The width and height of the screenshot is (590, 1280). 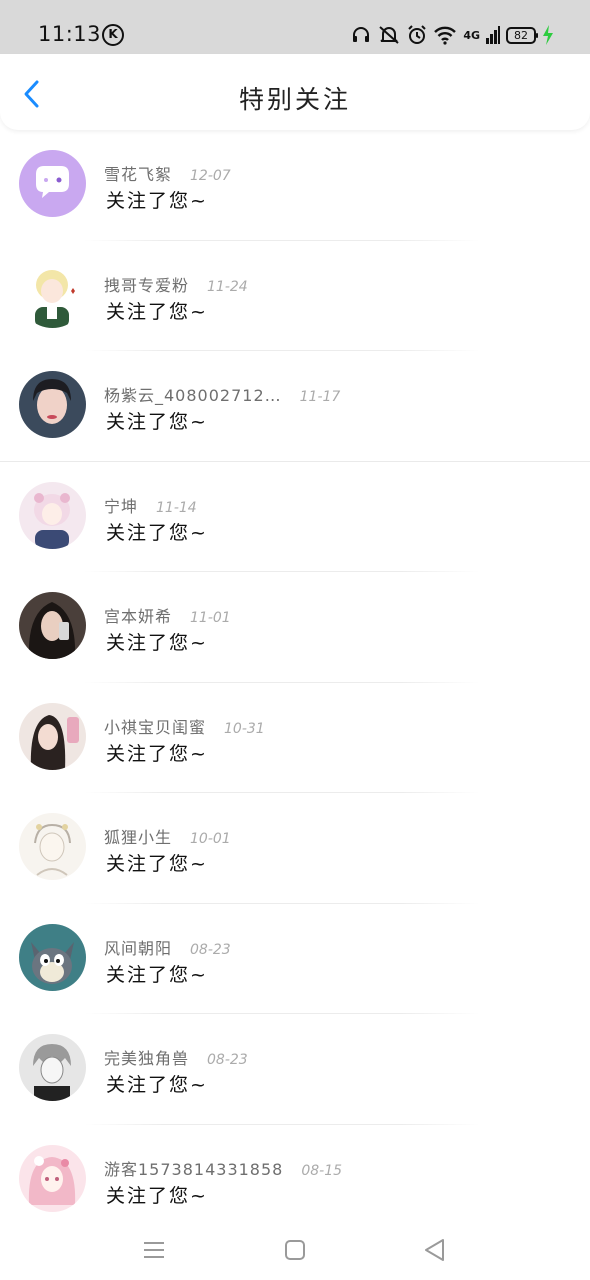 I want to click on anime-boy-avatar-icon, so click(x=52, y=294).